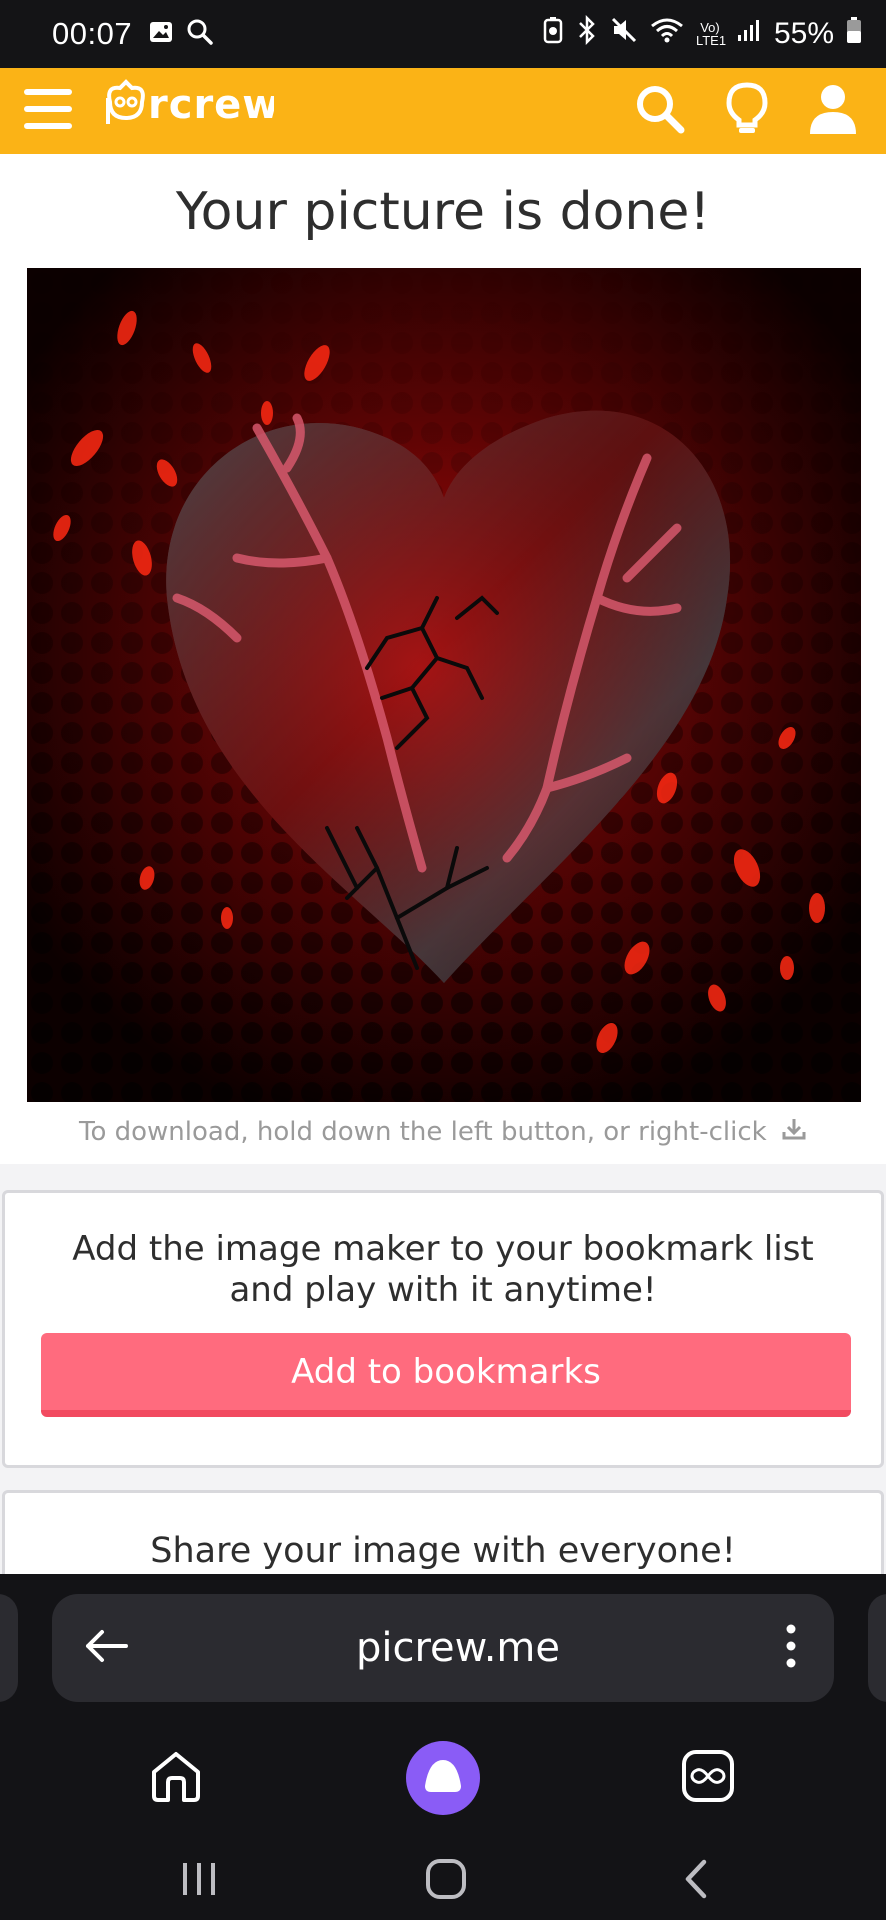 The height and width of the screenshot is (1920, 886). What do you see at coordinates (443, 111) in the screenshot?
I see `app-header: rcrew` at bounding box center [443, 111].